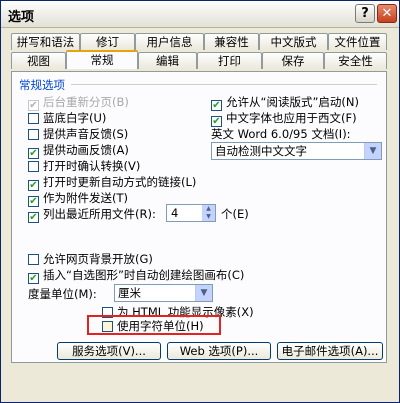 The height and width of the screenshot is (403, 400). What do you see at coordinates (293, 60) in the screenshot?
I see `tab-save: 保存` at bounding box center [293, 60].